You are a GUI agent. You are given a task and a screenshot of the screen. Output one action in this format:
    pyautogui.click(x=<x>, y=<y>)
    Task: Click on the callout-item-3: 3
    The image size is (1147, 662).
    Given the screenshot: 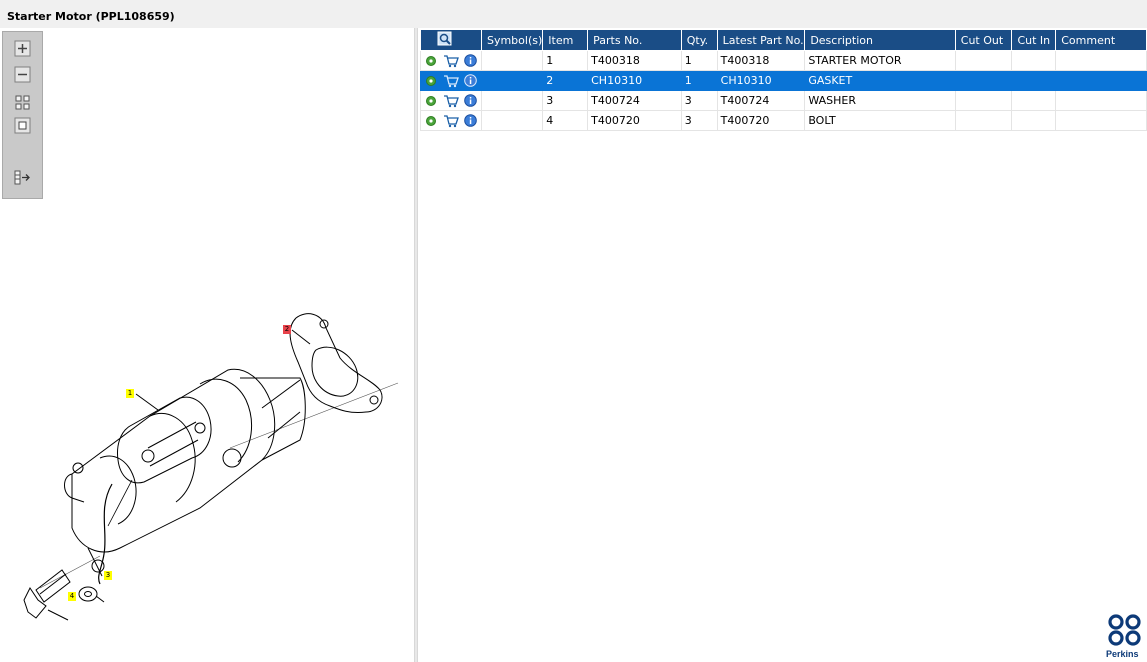 What is the action you would take?
    pyautogui.click(x=108, y=575)
    